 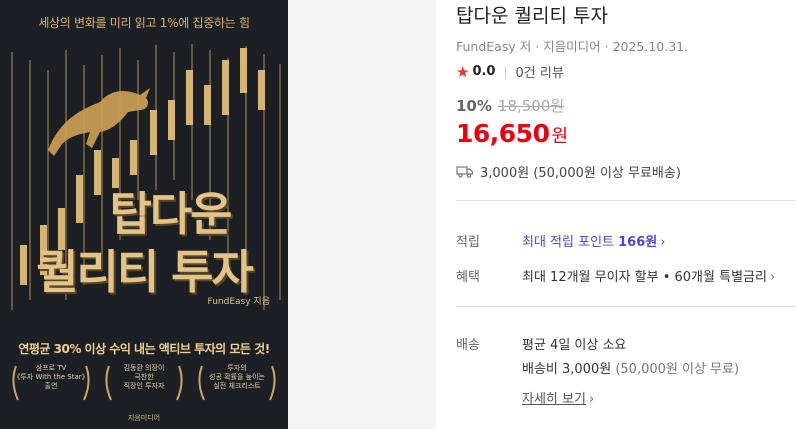 What do you see at coordinates (560, 136) in the screenshot?
I see `price-unit: 원` at bounding box center [560, 136].